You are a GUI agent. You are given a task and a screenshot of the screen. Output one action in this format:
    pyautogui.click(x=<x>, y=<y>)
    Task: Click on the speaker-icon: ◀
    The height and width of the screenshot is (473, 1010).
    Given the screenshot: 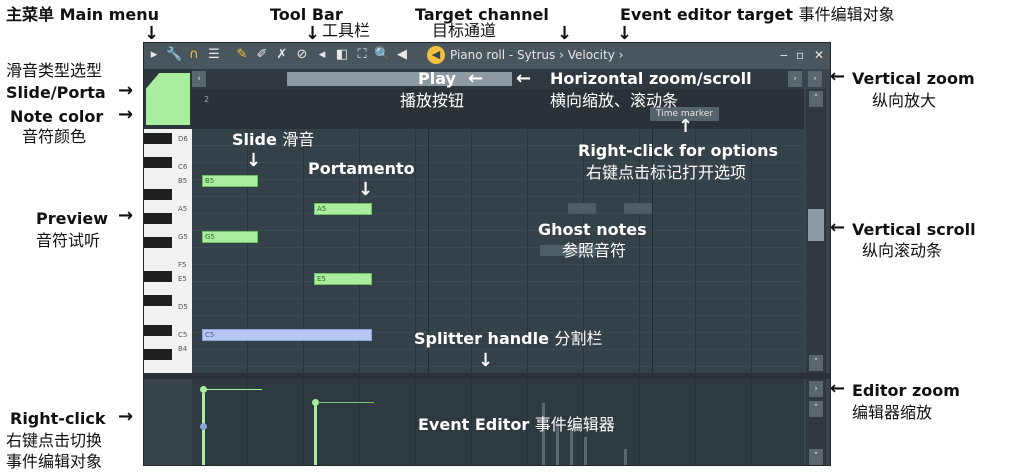 What is the action you would take?
    pyautogui.click(x=402, y=55)
    